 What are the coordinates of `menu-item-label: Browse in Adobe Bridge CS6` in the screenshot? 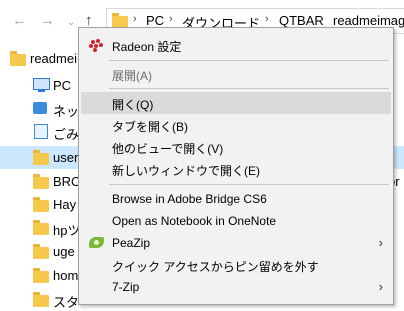 It's located at (189, 199).